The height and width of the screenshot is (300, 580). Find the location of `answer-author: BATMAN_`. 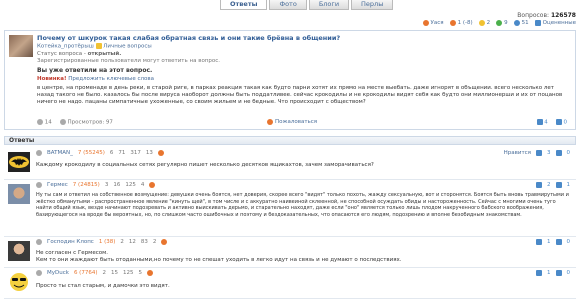

answer-author: BATMAN_ is located at coordinates (60, 153).